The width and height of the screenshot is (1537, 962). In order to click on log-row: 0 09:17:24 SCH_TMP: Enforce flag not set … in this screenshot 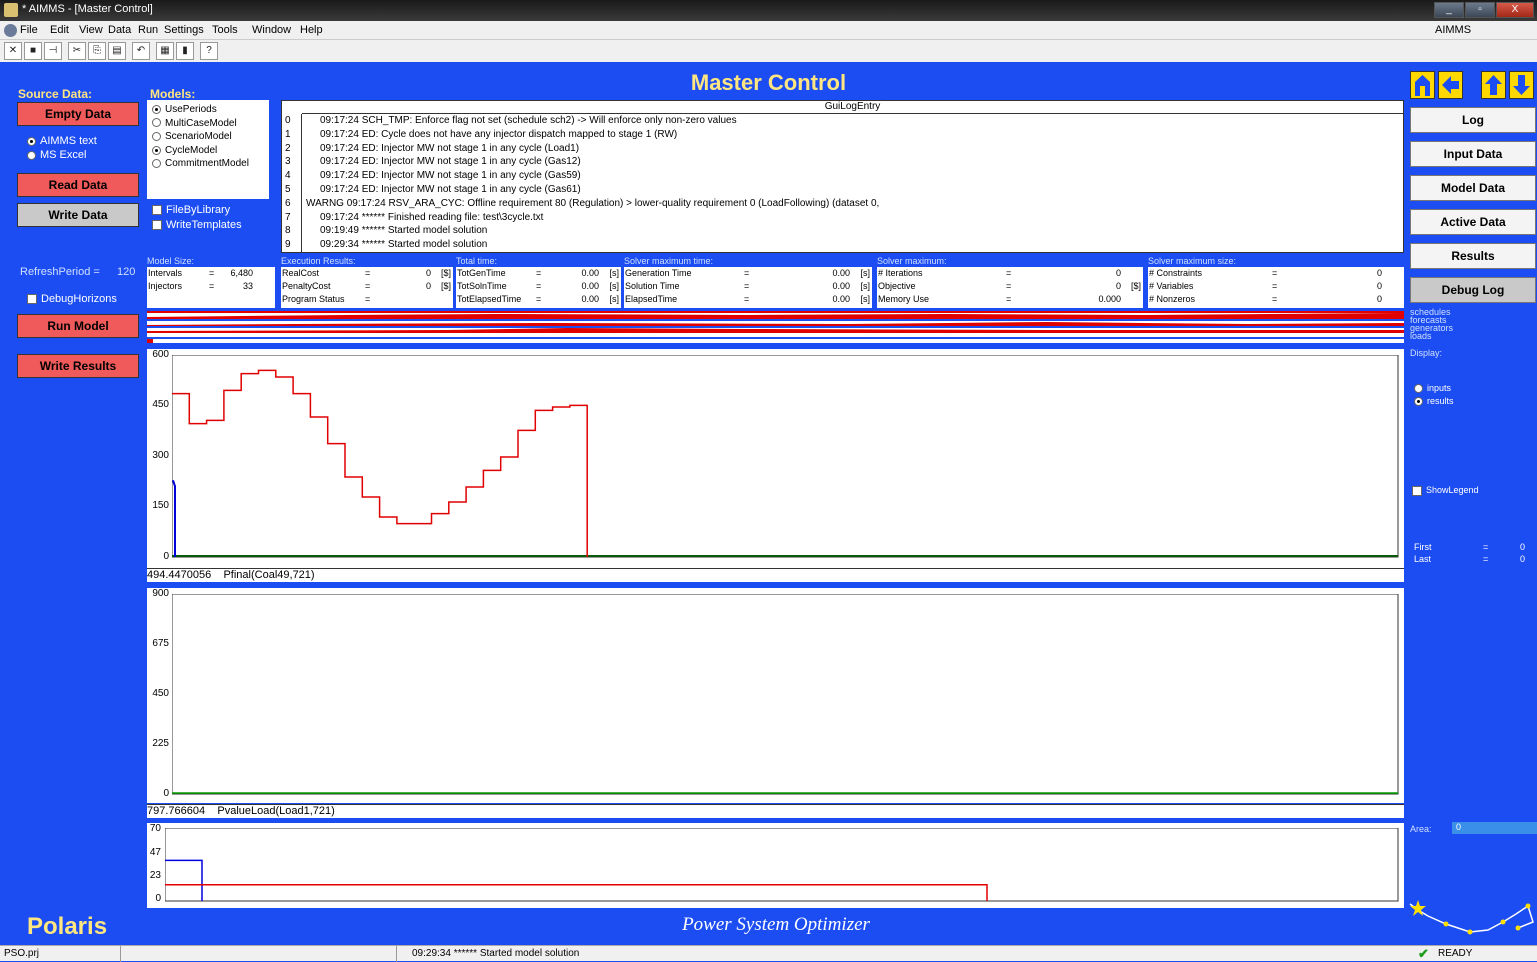, I will do `click(842, 121)`.